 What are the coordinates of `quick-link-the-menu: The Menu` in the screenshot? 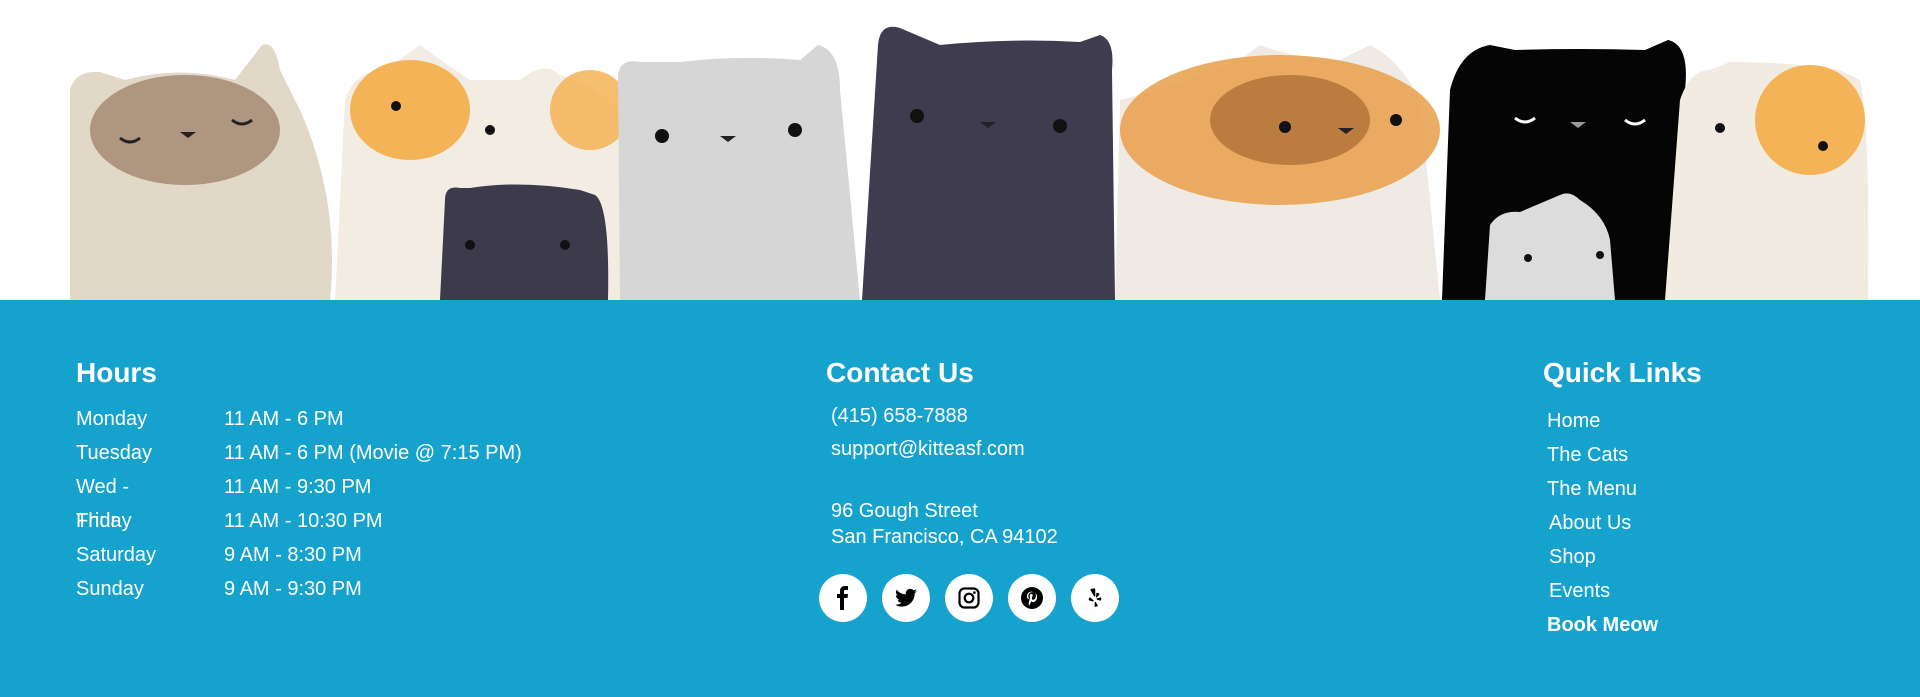 It's located at (1624, 489).